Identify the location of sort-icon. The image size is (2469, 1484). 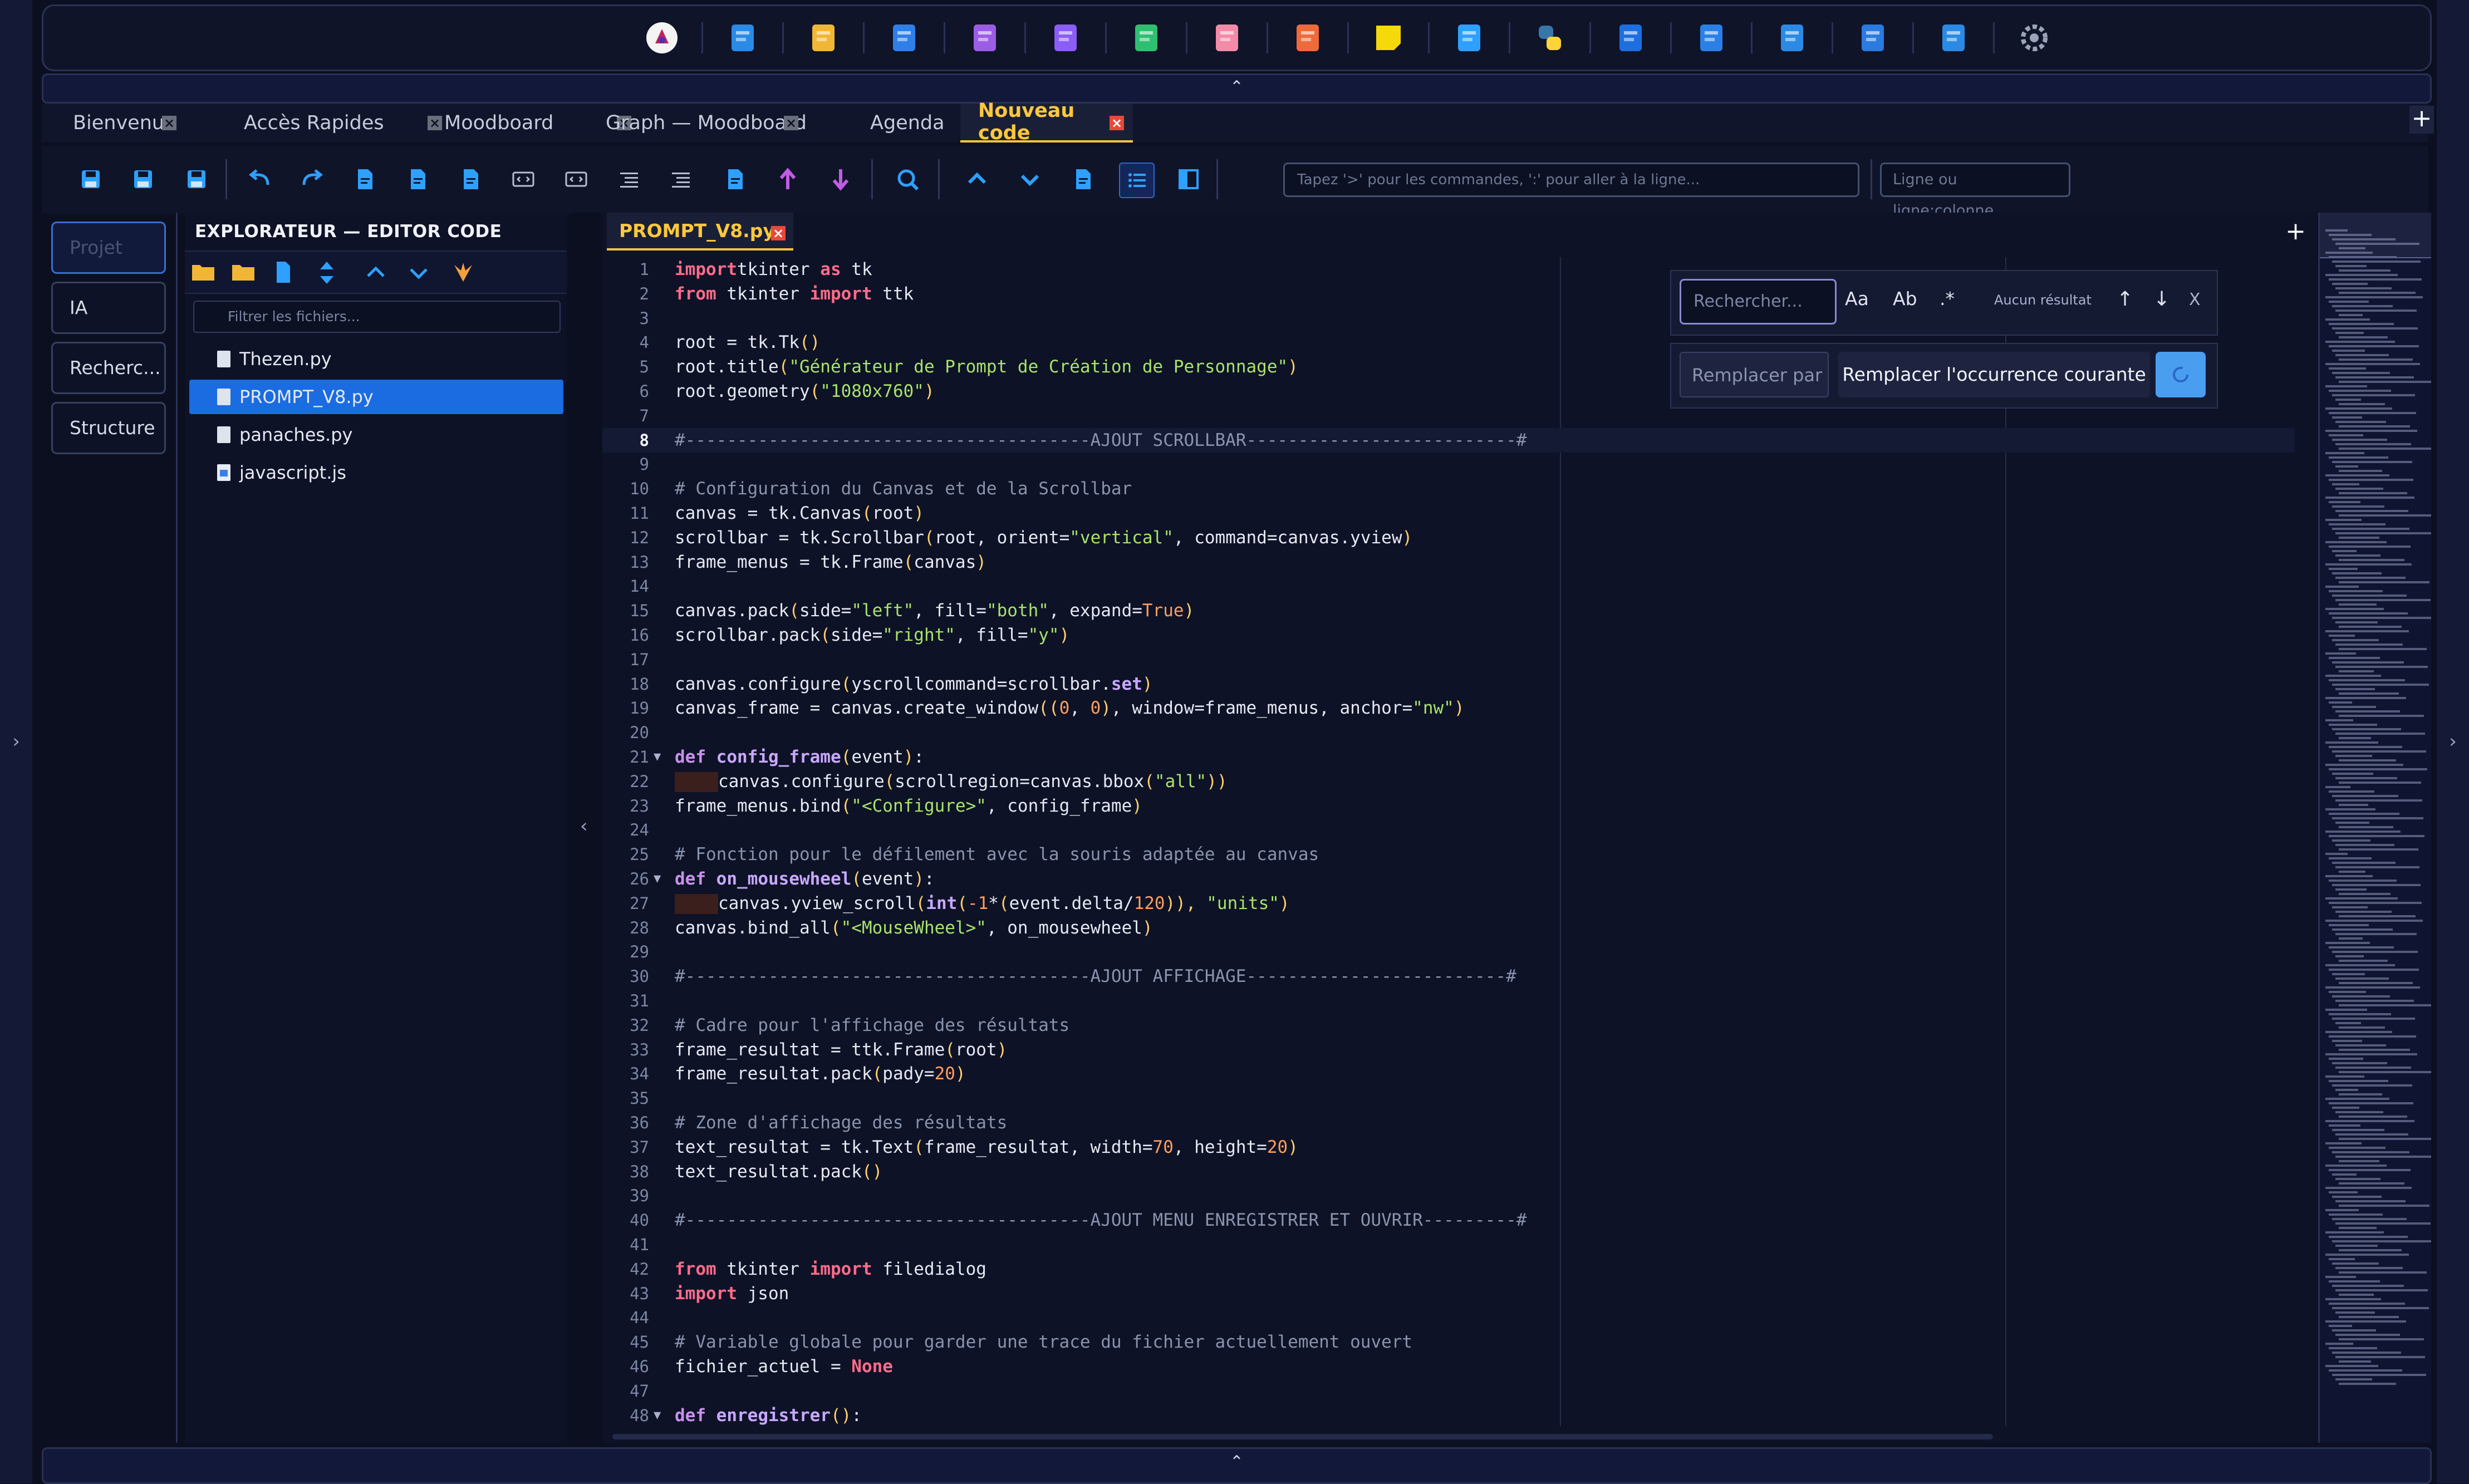
(327, 272).